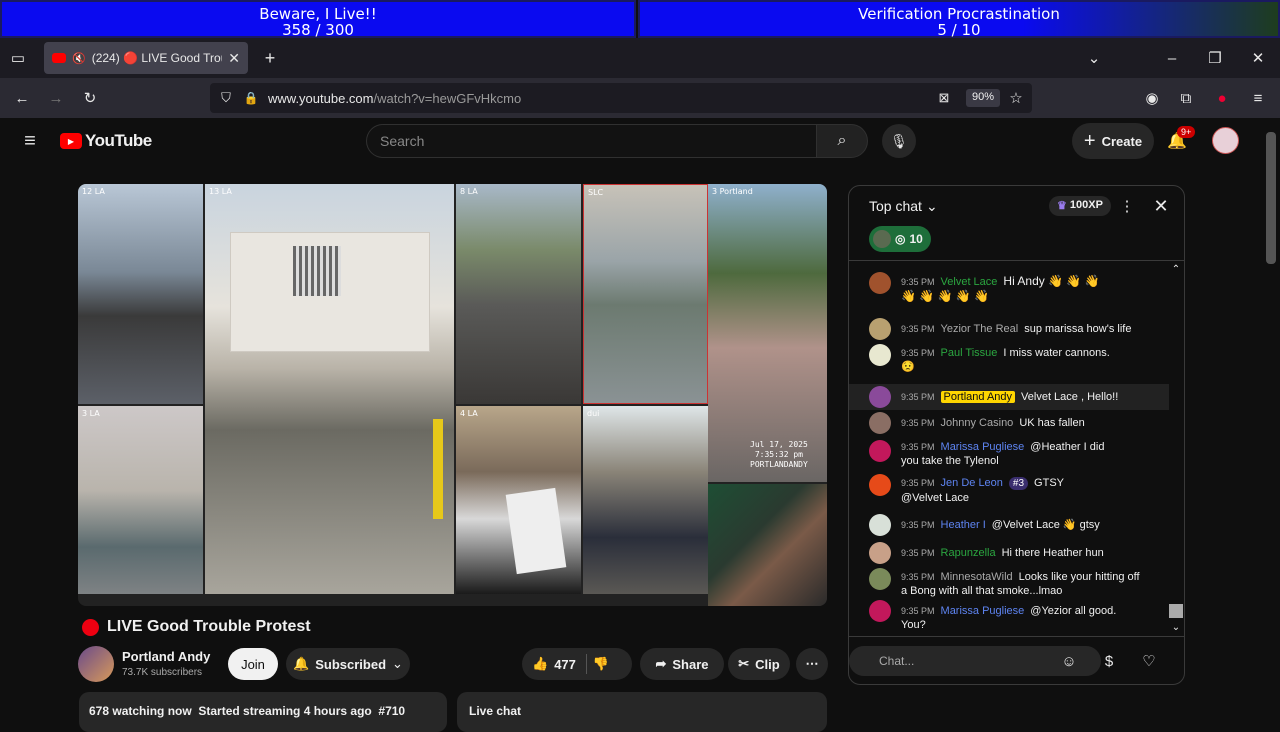 Image resolution: width=1280 pixels, height=732 pixels. Describe the element at coordinates (977, 577) in the screenshot. I see `author-name: MinnesotaWild` at that location.